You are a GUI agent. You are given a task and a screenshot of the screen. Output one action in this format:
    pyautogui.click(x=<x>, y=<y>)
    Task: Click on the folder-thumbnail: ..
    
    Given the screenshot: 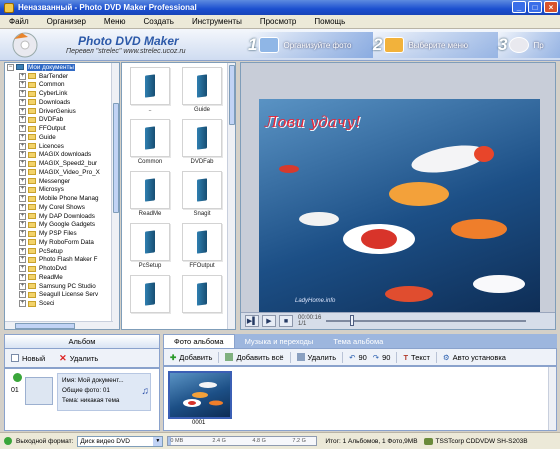 What is the action you would take?
    pyautogui.click(x=150, y=92)
    